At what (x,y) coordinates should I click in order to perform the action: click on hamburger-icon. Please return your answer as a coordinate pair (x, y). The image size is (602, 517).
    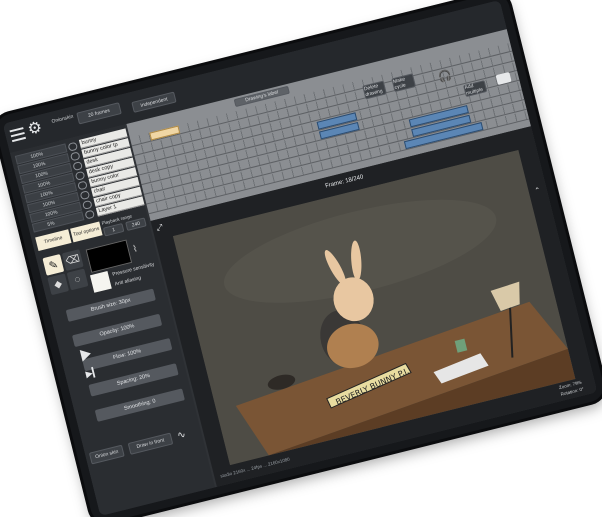
    Looking at the image, I should click on (18, 134).